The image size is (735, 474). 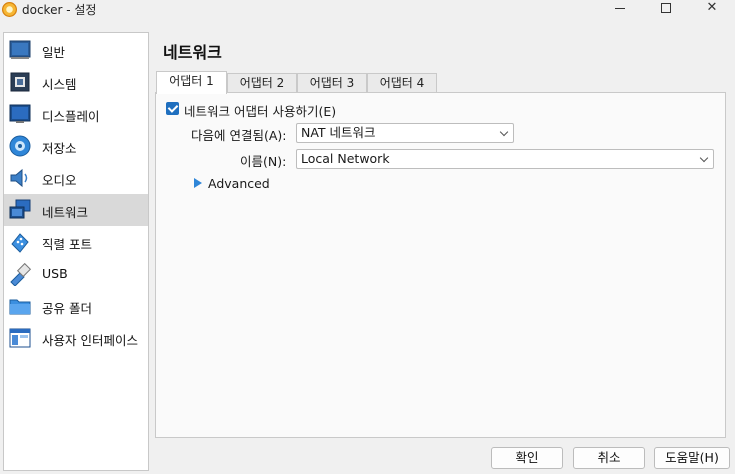 What do you see at coordinates (20, 307) in the screenshot?
I see `shared-folder-icon` at bounding box center [20, 307].